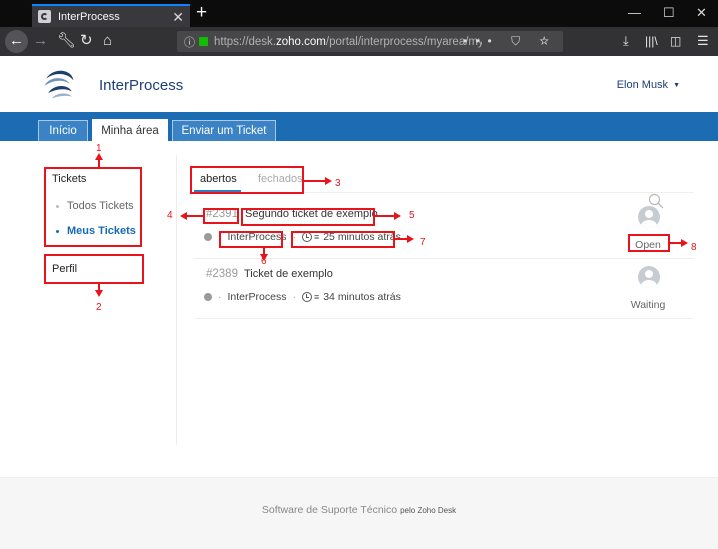 Image resolution: width=718 pixels, height=549 pixels. I want to click on browser-titlebar: InterProcess ✕ + — ☐ ✕, so click(359, 13).